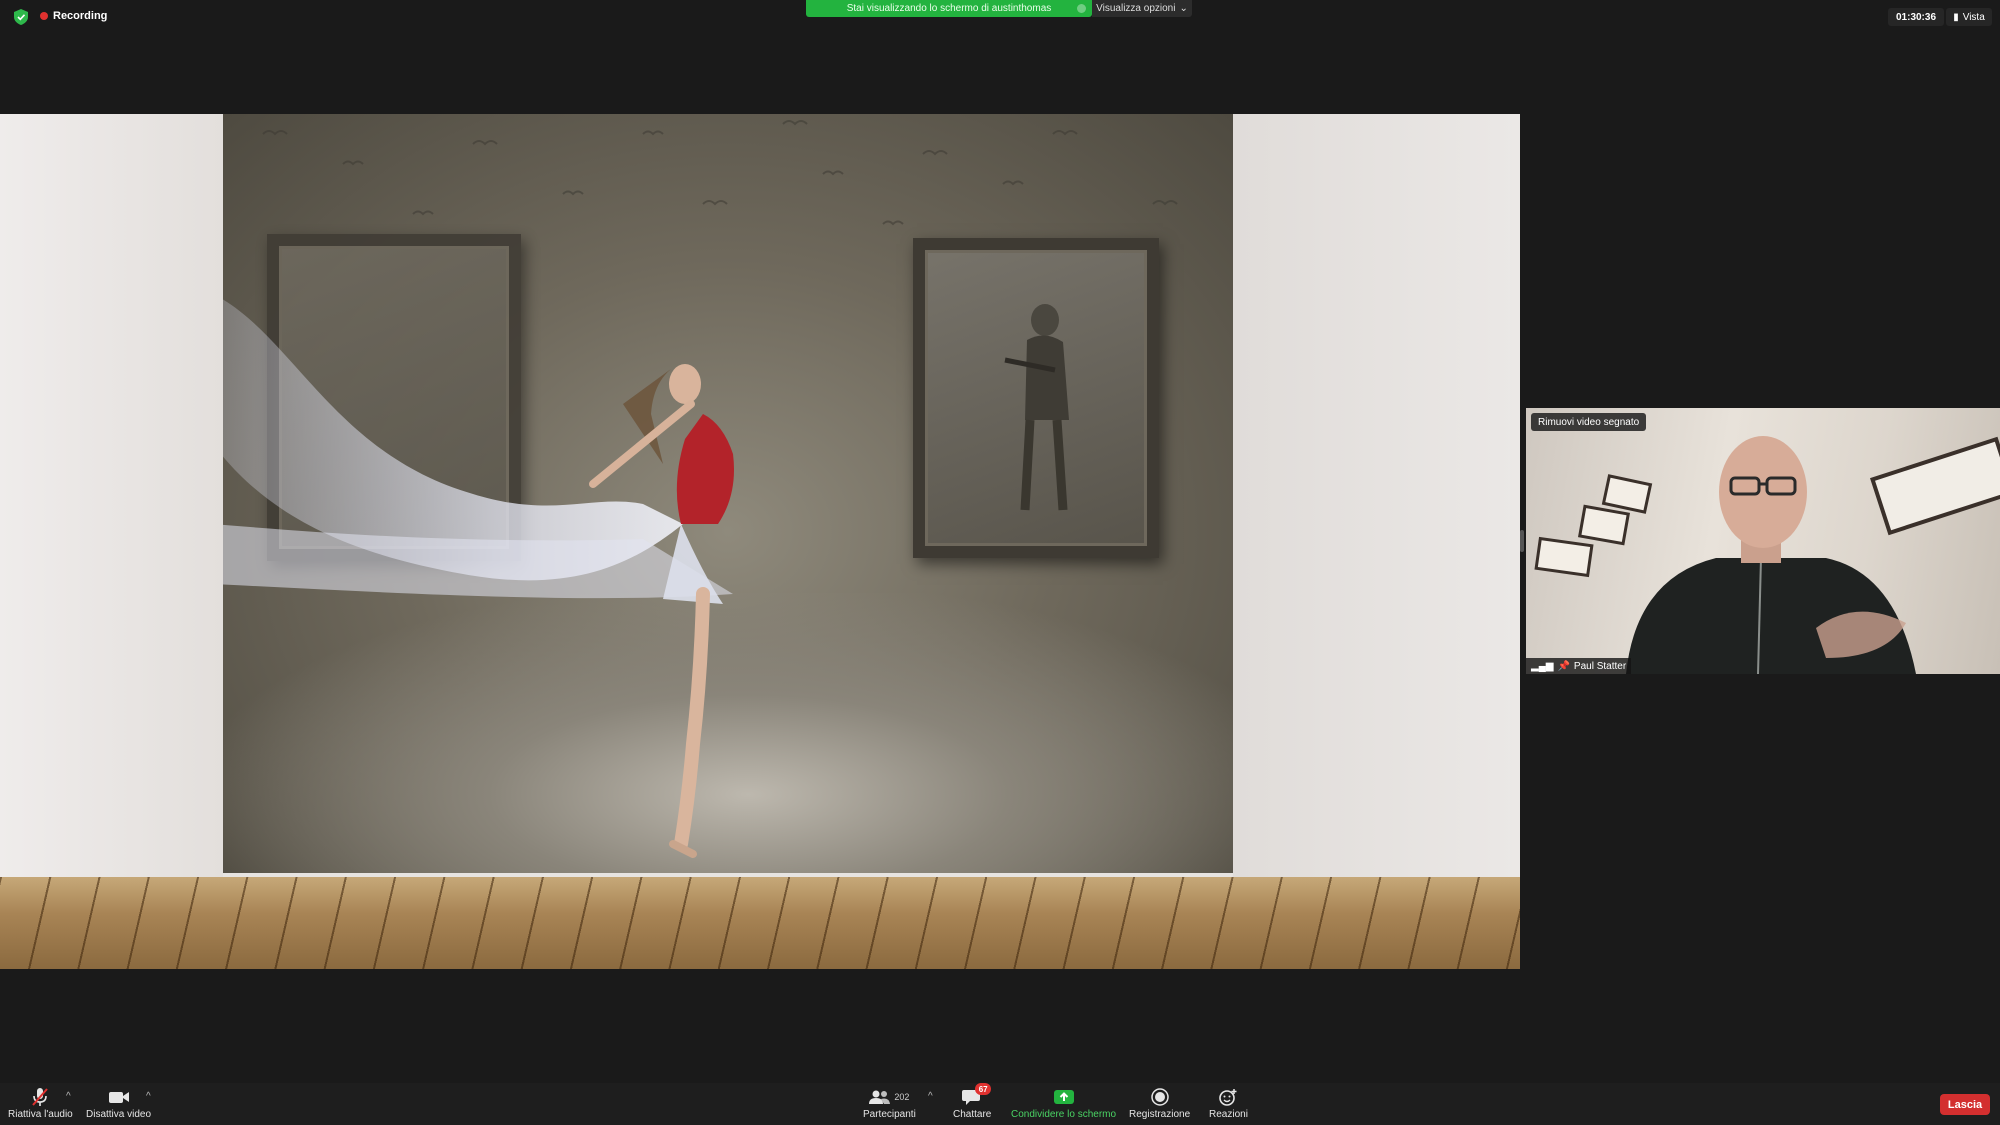 The width and height of the screenshot is (2000, 1125). What do you see at coordinates (889, 1114) in the screenshot?
I see `participants-label: Partecipanti` at bounding box center [889, 1114].